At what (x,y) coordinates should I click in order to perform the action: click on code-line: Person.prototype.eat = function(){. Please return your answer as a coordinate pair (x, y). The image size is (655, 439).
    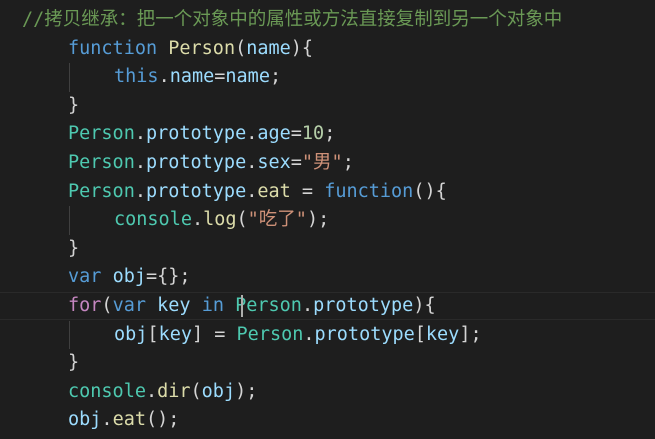
    Looking at the image, I should click on (327, 192).